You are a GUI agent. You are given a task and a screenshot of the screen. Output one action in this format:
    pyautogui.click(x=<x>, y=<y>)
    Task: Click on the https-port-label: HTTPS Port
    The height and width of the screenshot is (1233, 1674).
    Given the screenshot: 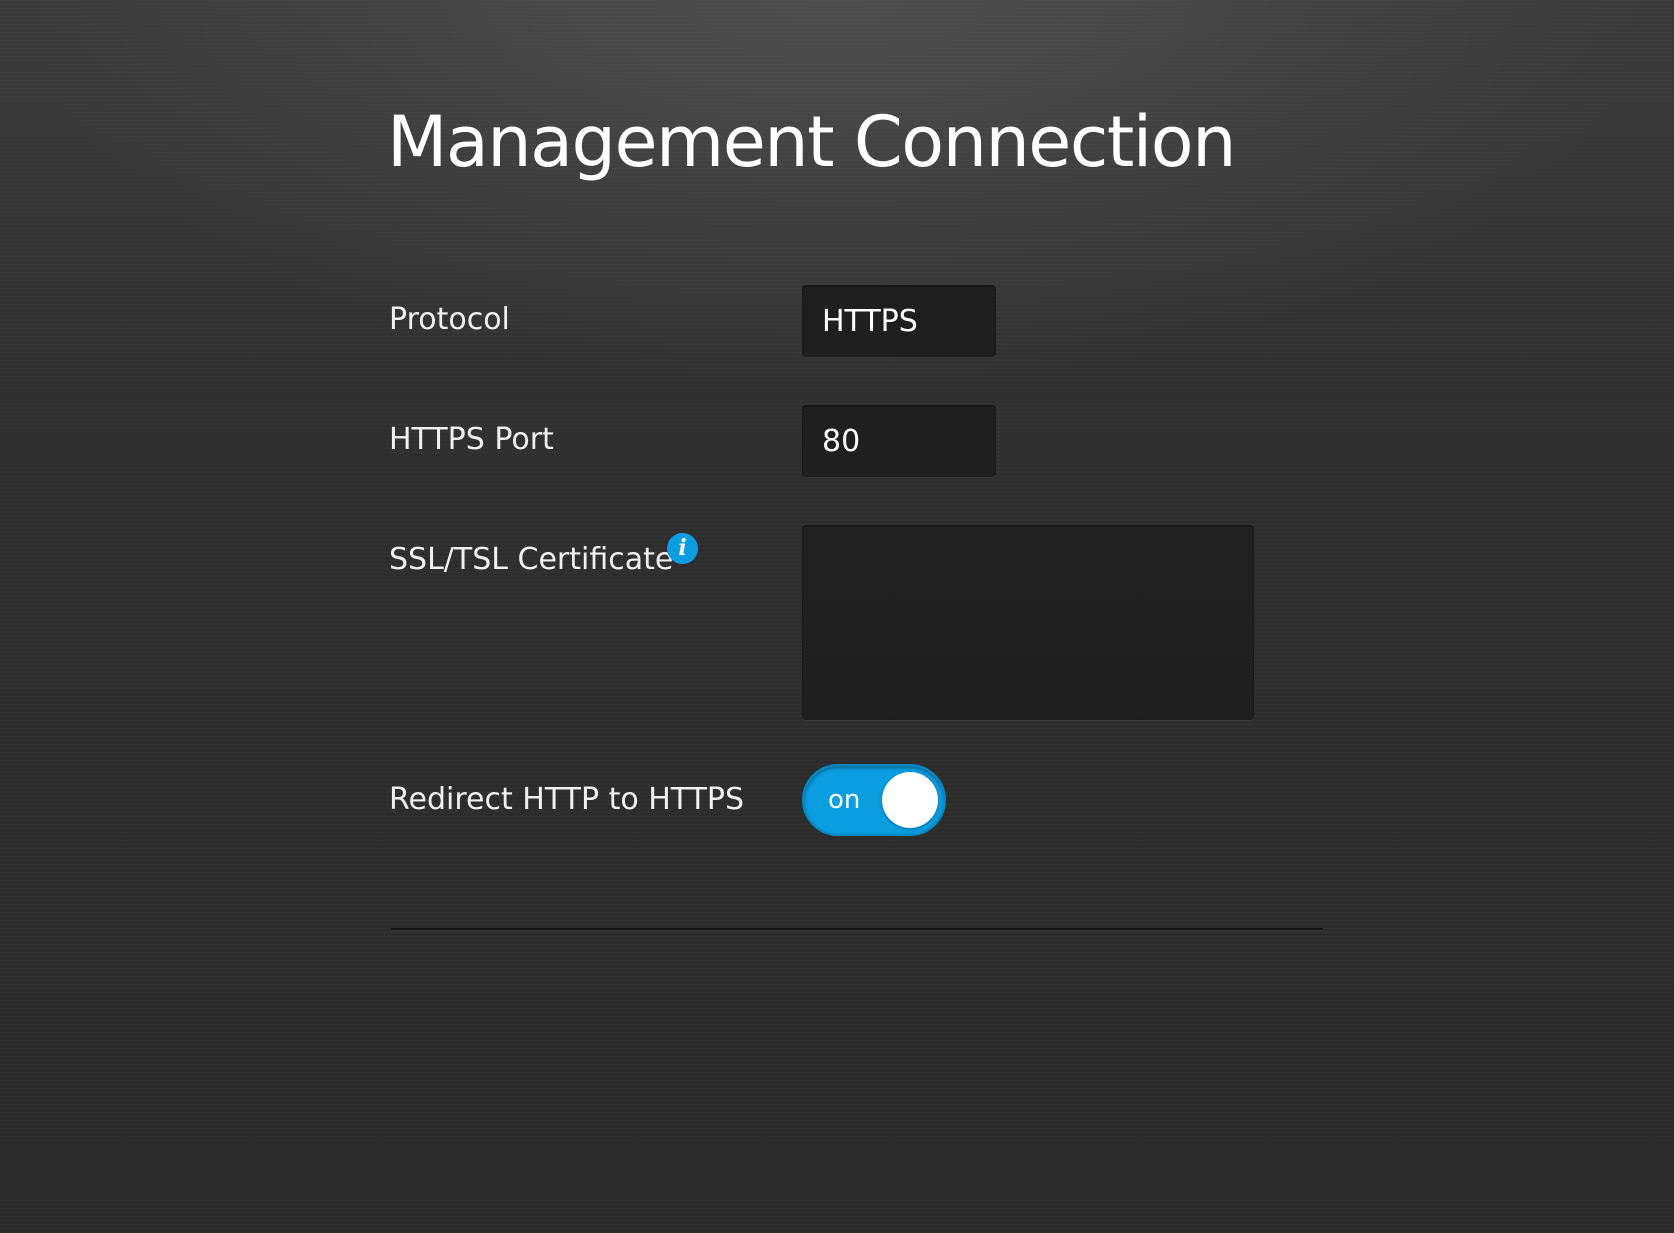 What is the action you would take?
    pyautogui.click(x=471, y=439)
    